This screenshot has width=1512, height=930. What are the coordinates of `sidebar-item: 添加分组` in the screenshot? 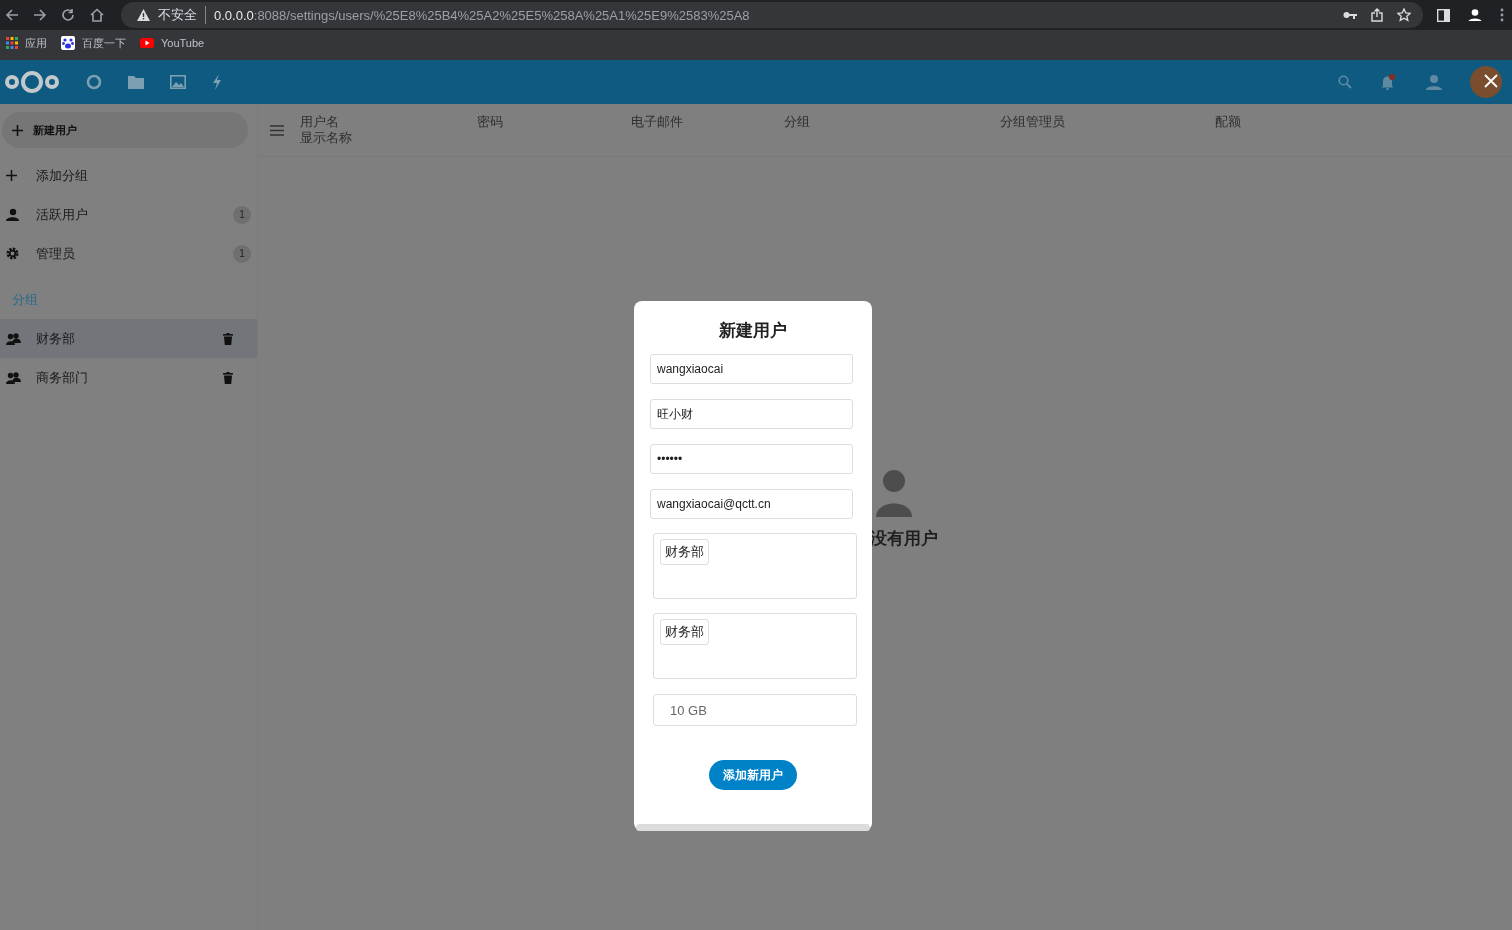 It's located at (128, 175).